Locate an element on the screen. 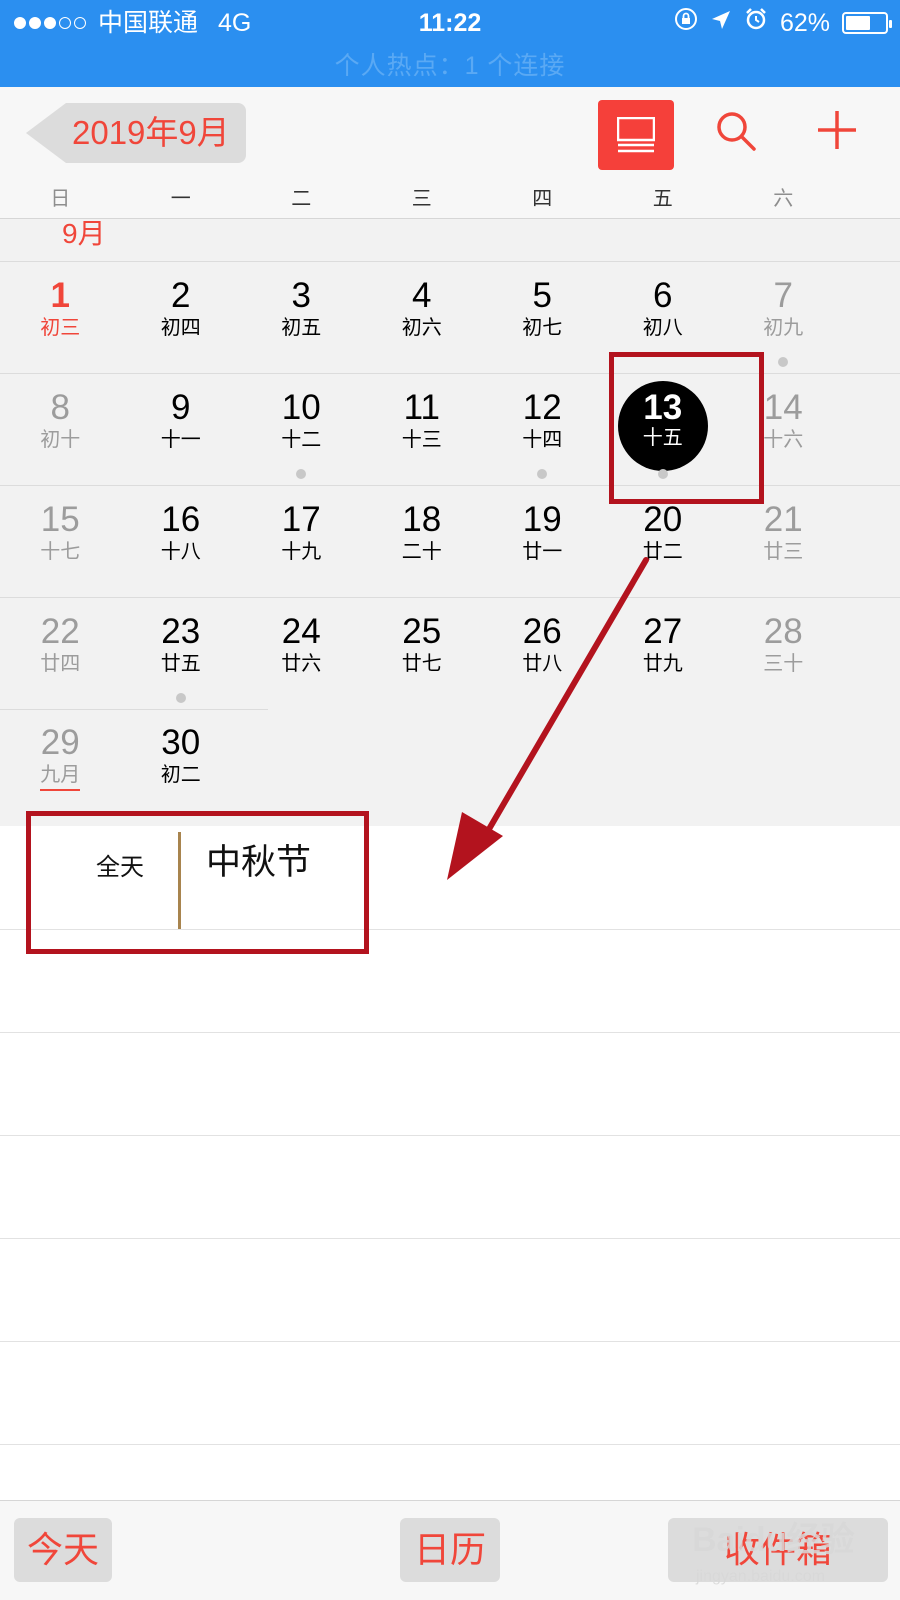  list-view-icon is located at coordinates (636, 135).